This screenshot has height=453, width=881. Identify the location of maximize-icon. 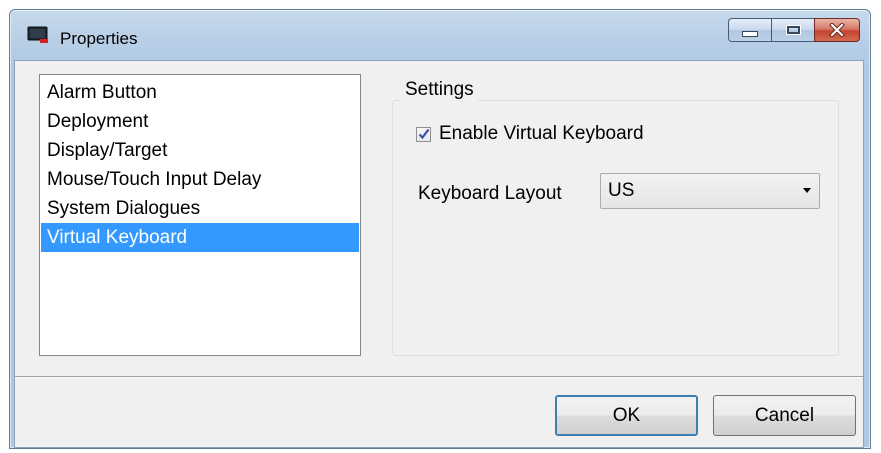
(793, 30).